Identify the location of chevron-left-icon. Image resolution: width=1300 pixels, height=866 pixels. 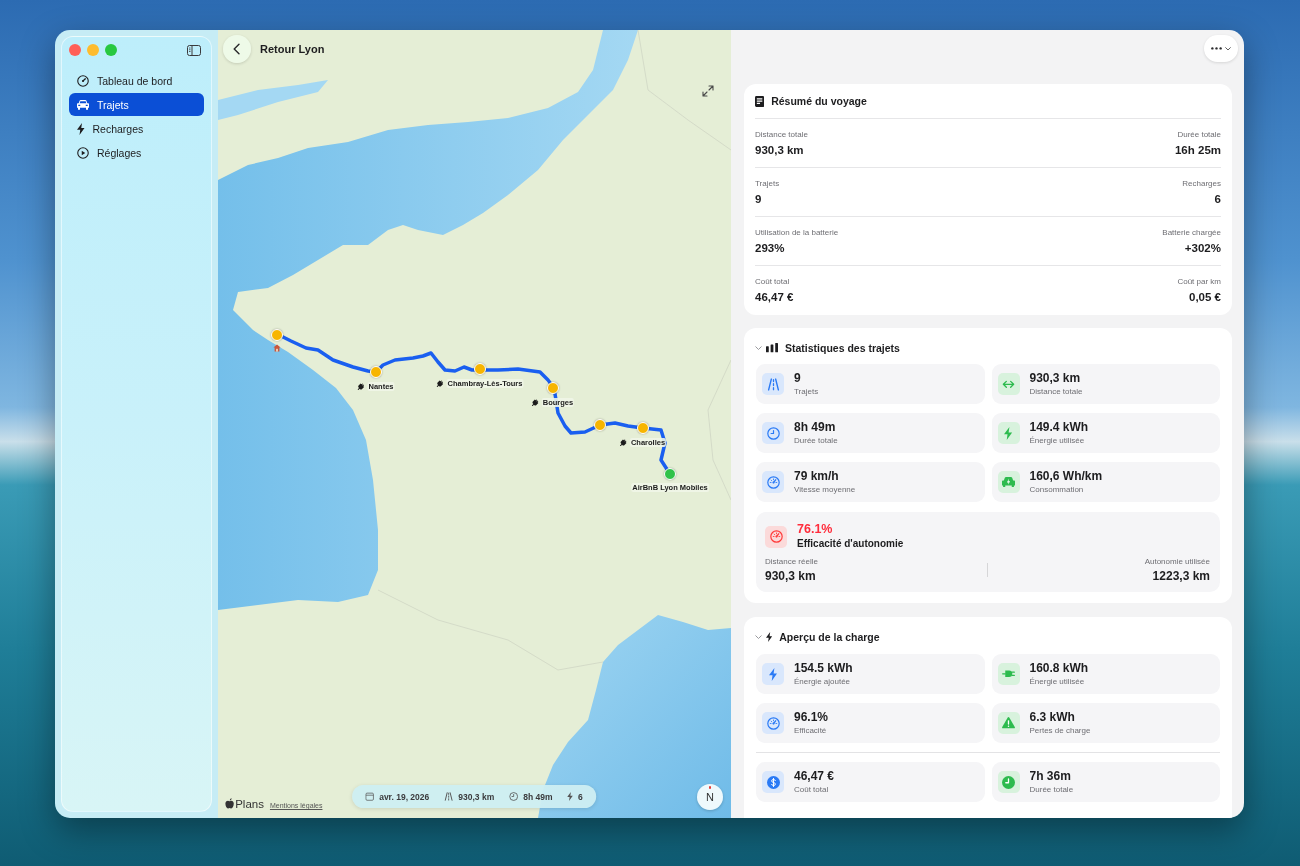
(237, 49).